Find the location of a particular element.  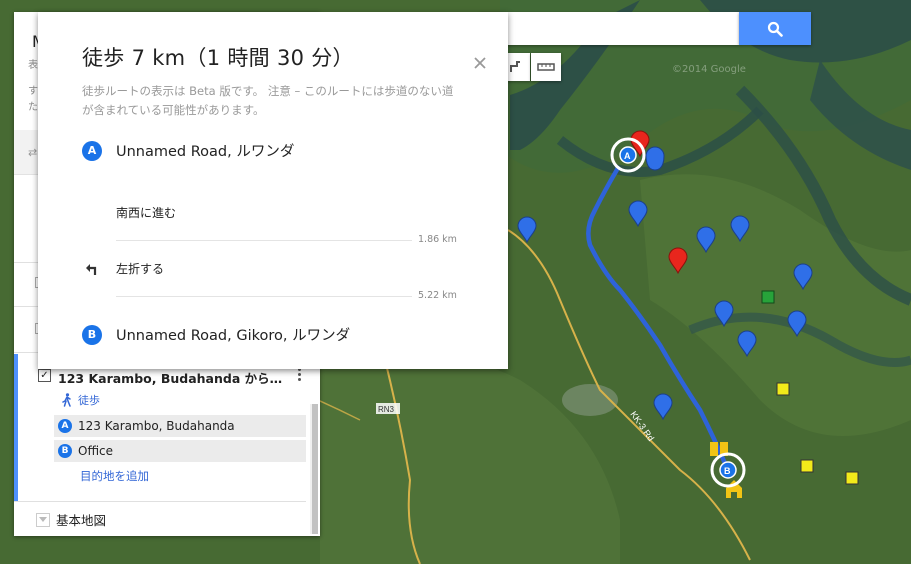

map-pin-blue is located at coordinates (655, 158).